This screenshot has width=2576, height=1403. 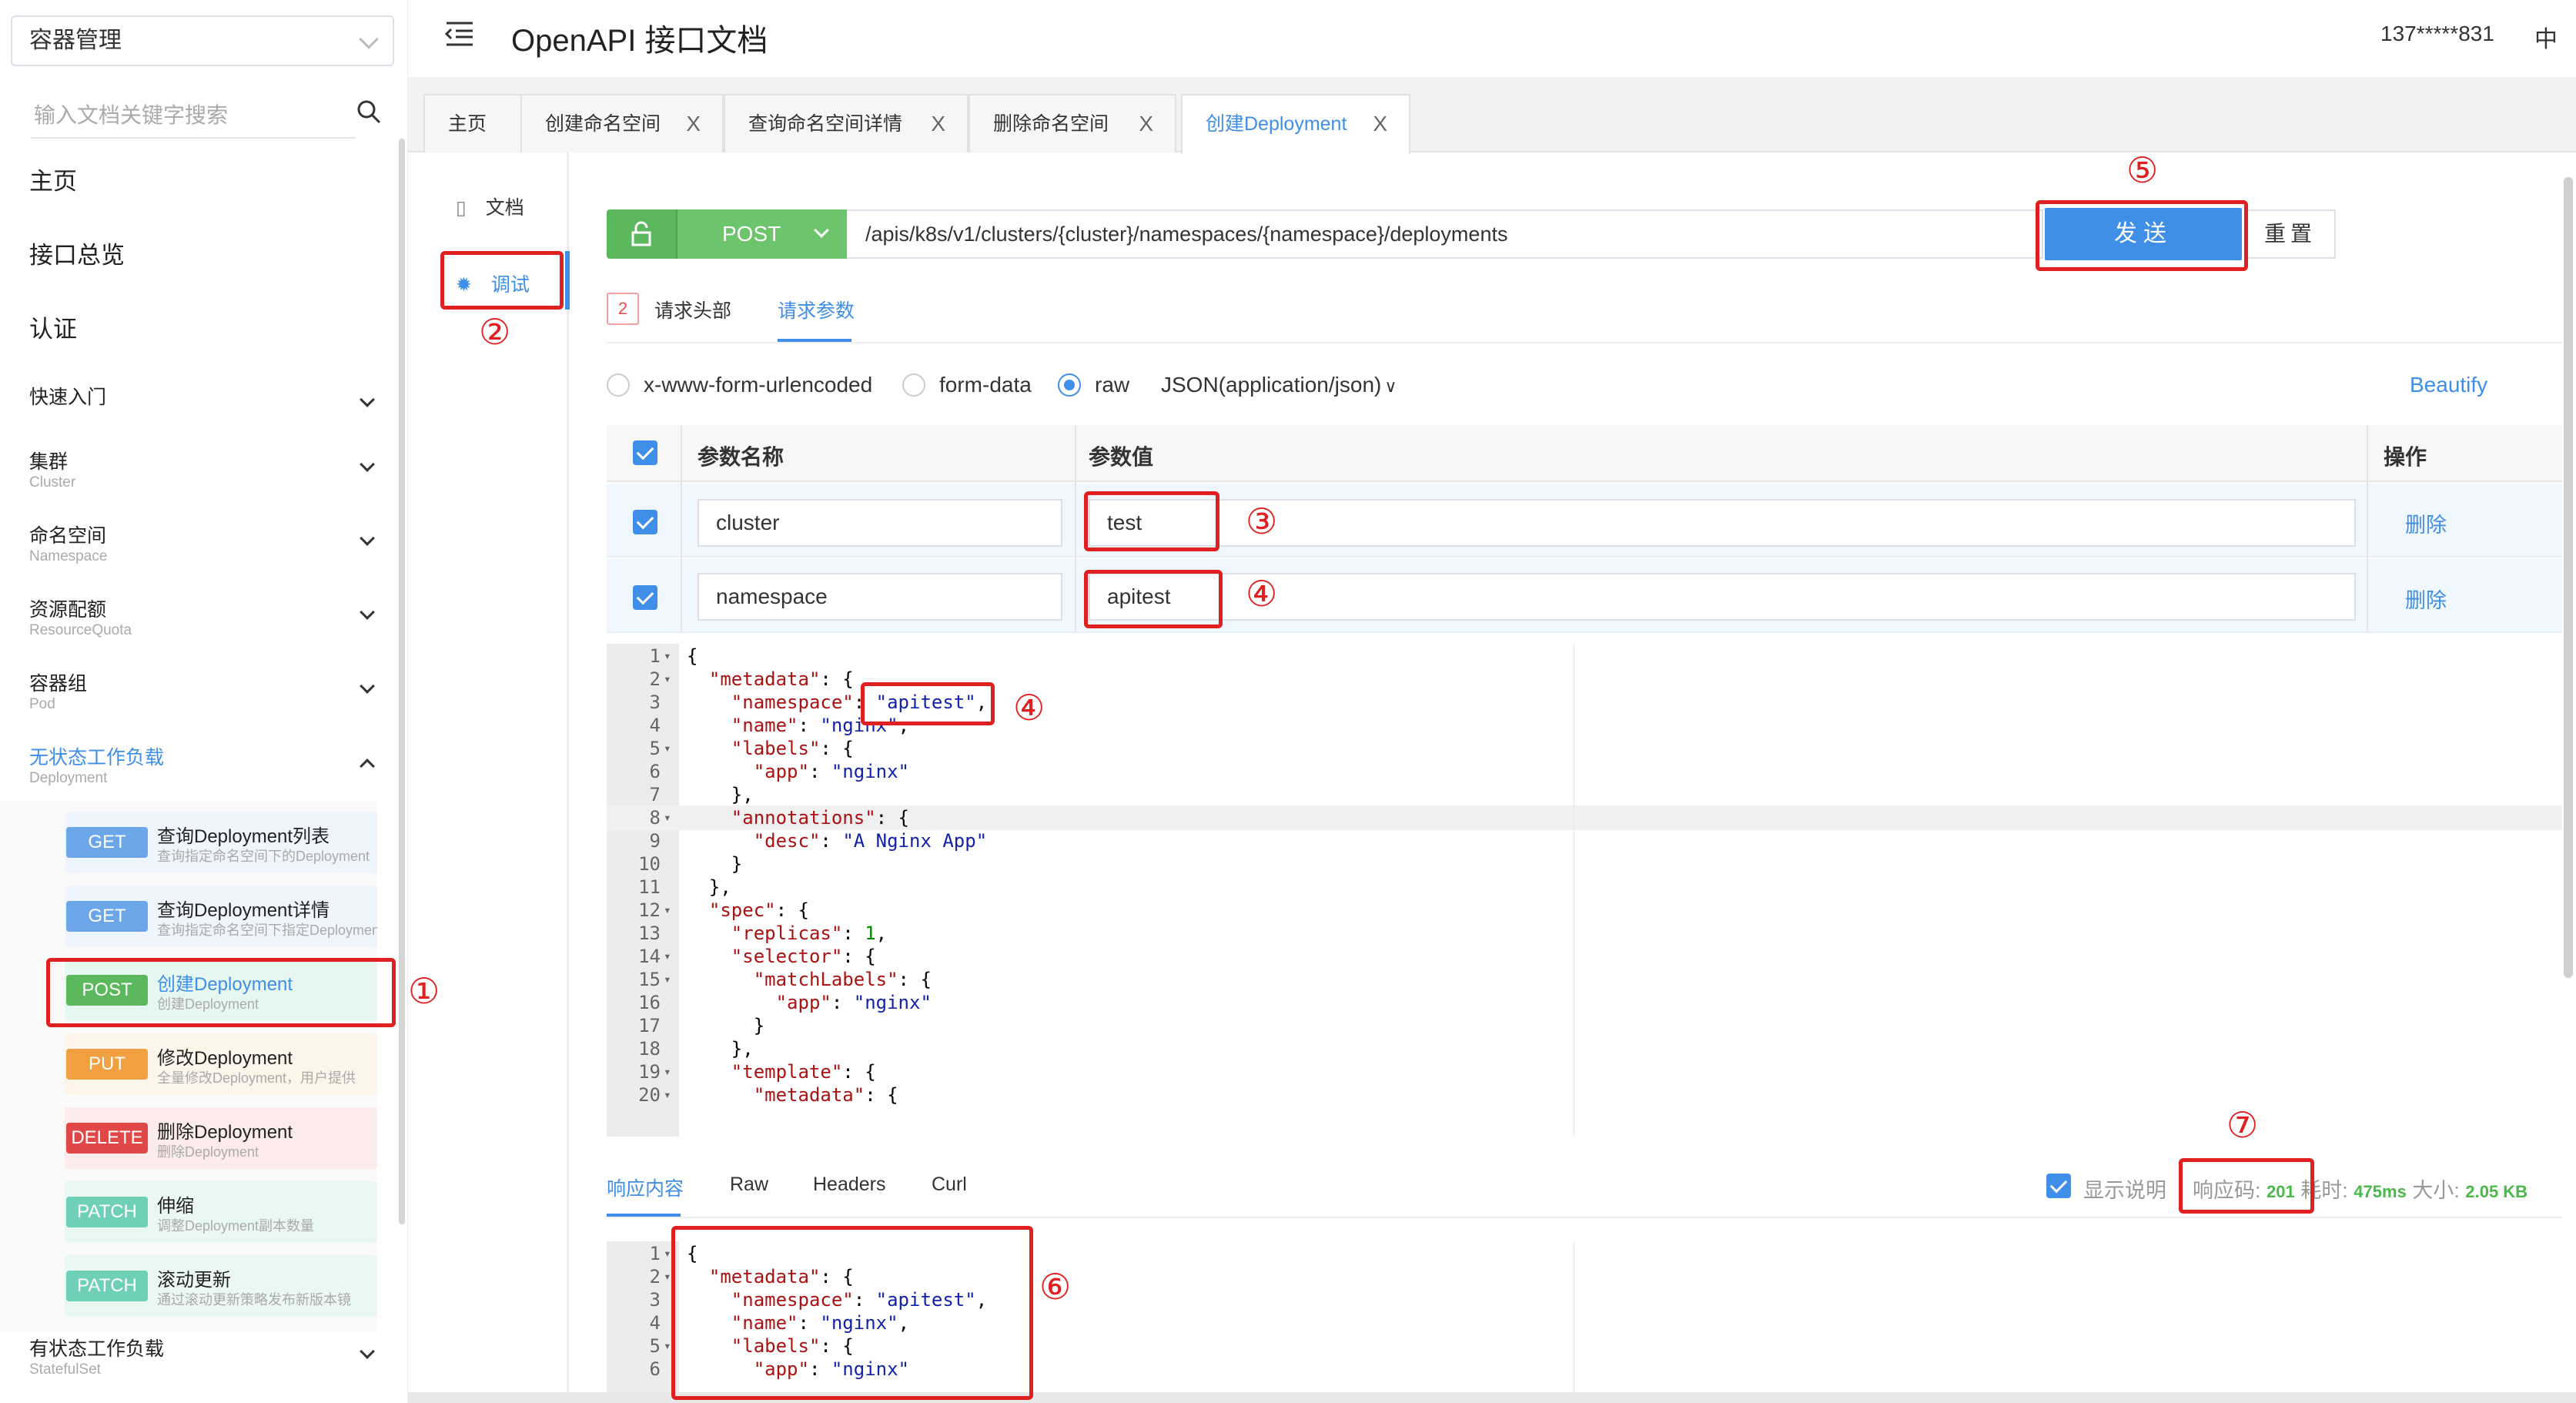 I want to click on api-item-name: 修改Deployment, so click(x=225, y=1058).